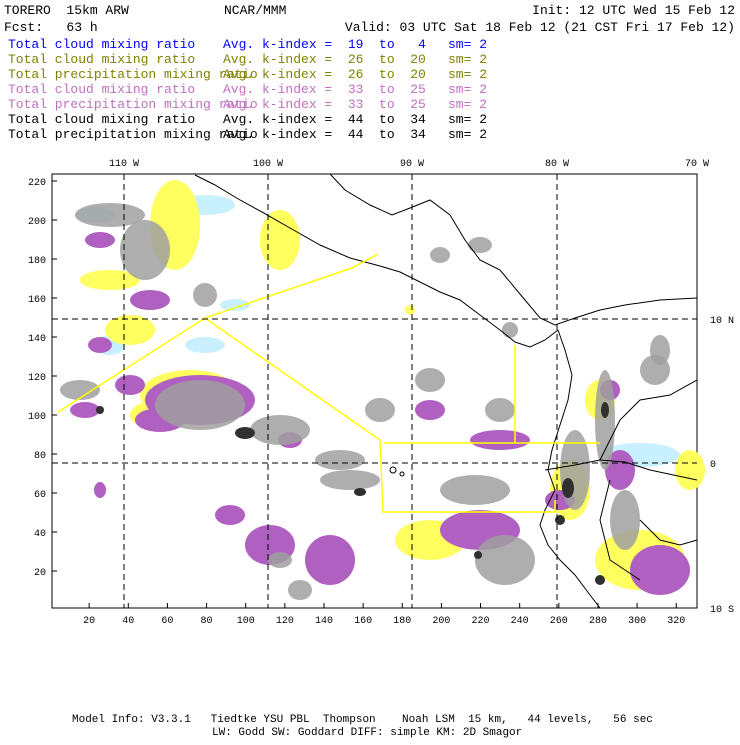 This screenshot has width=740, height=745. Describe the element at coordinates (324, 621) in the screenshot. I see `x-tick-label: 140` at that location.